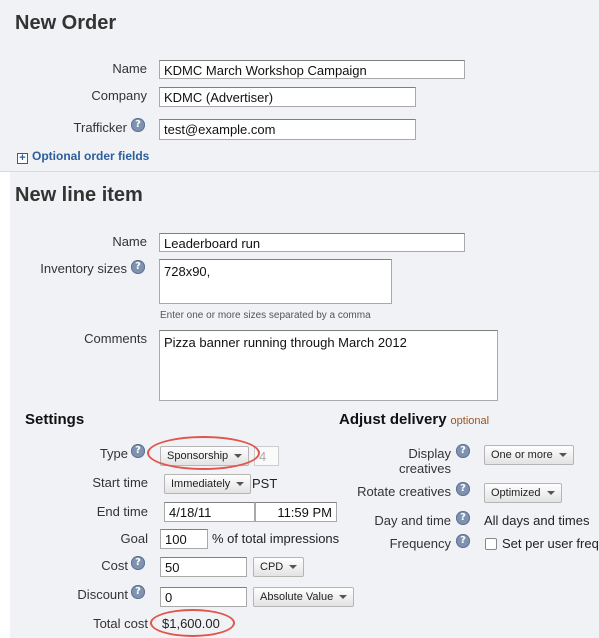 This screenshot has height=638, width=599. Describe the element at coordinates (491, 544) in the screenshot. I see `frequency-checkbox` at that location.